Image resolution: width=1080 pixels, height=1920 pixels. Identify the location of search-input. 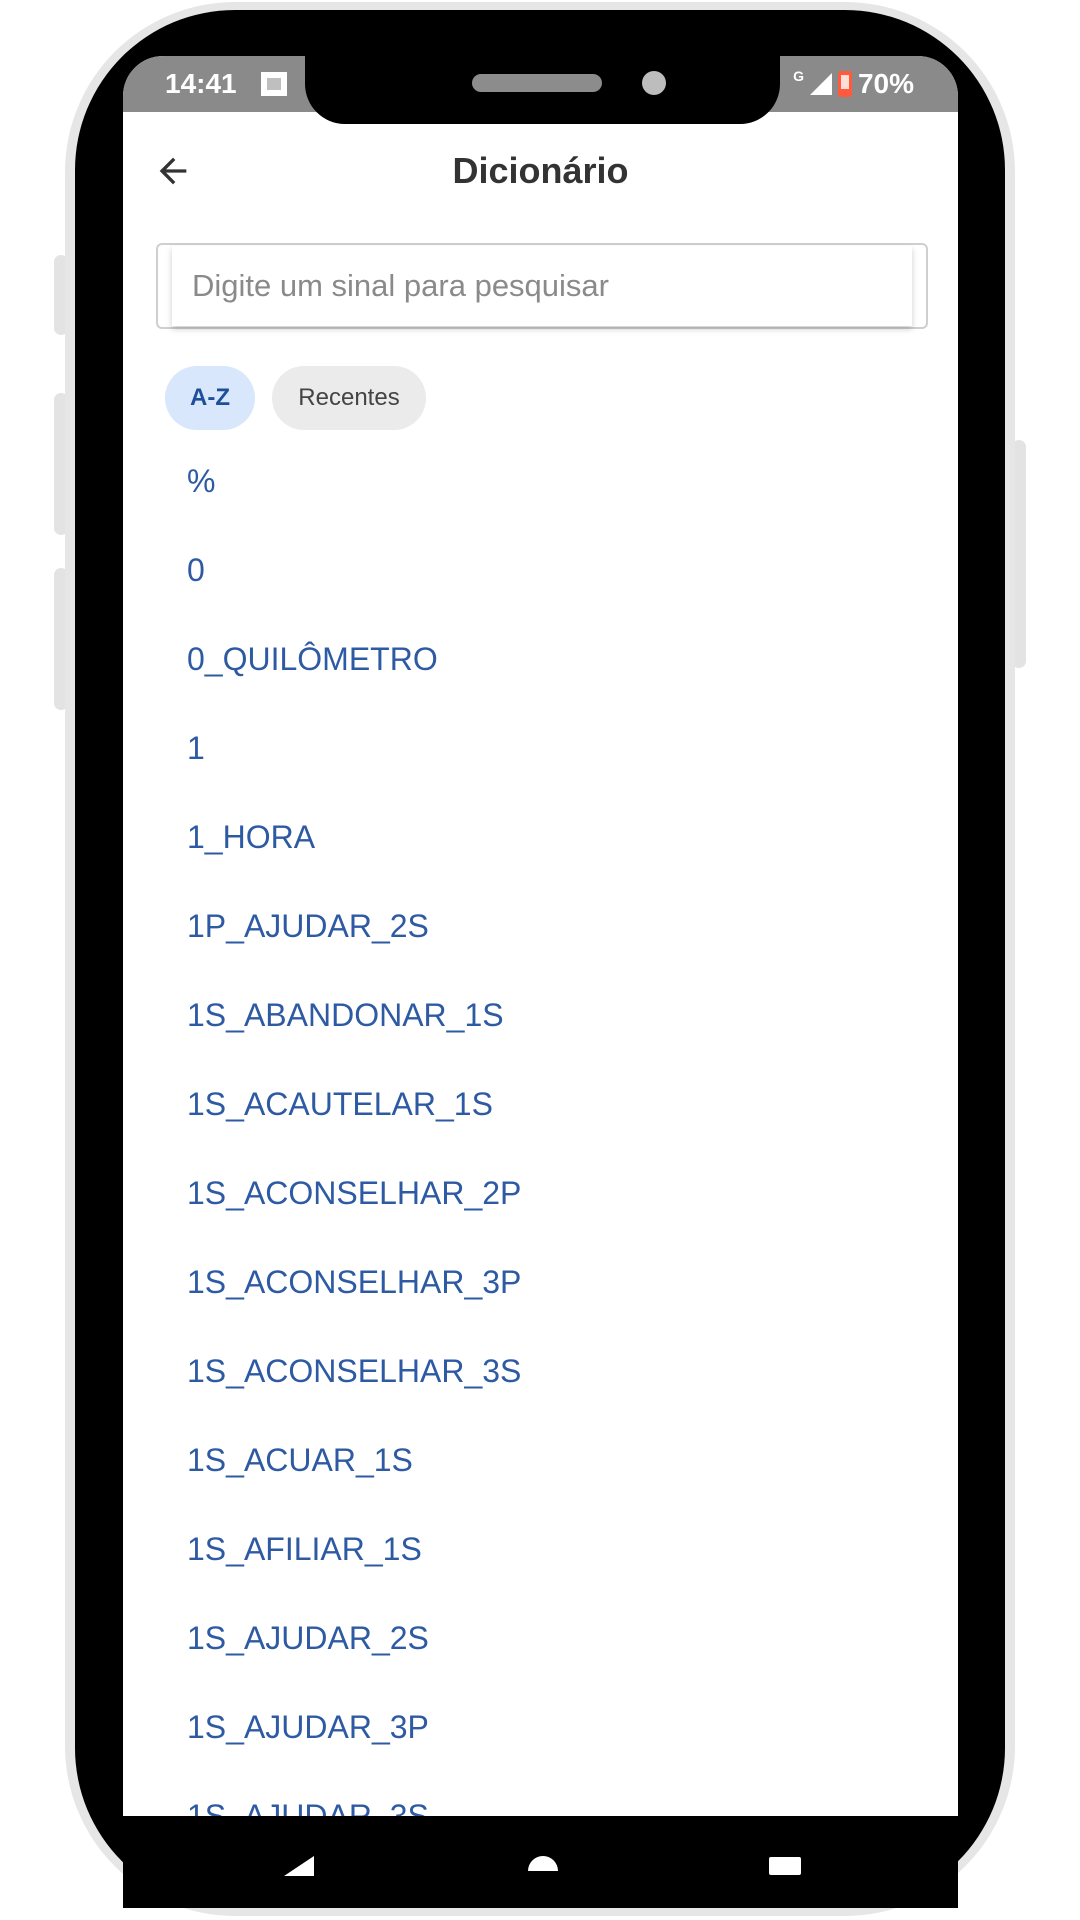
(542, 286).